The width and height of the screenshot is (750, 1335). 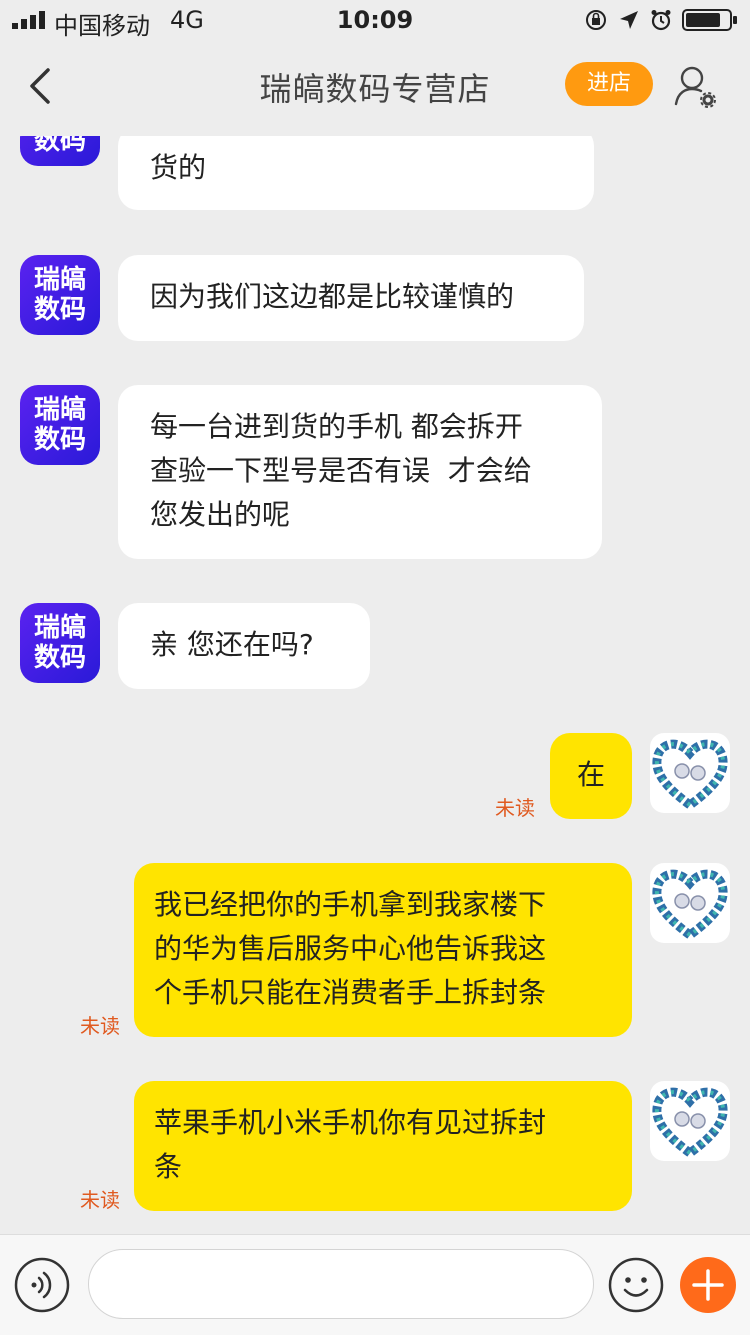 I want to click on message-bubble-incoming: 亲 您还在吗?, so click(x=244, y=646).